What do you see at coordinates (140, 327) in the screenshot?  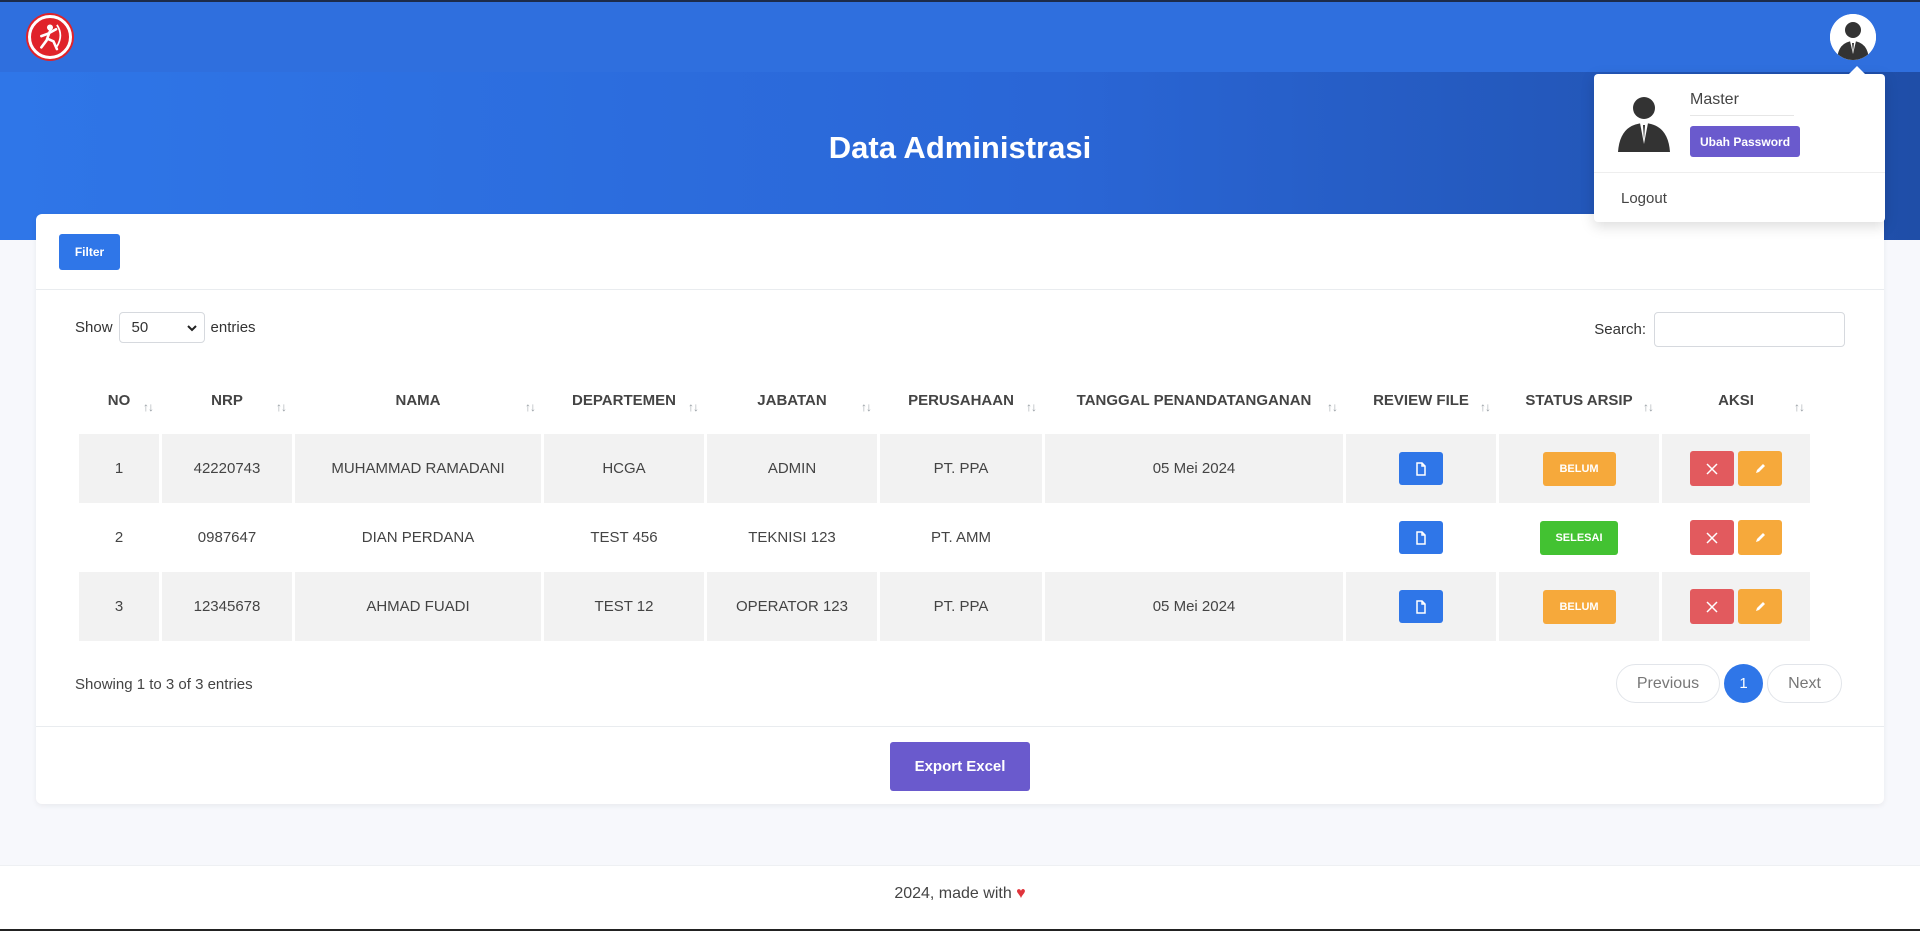 I see `entries-select-value: 50` at bounding box center [140, 327].